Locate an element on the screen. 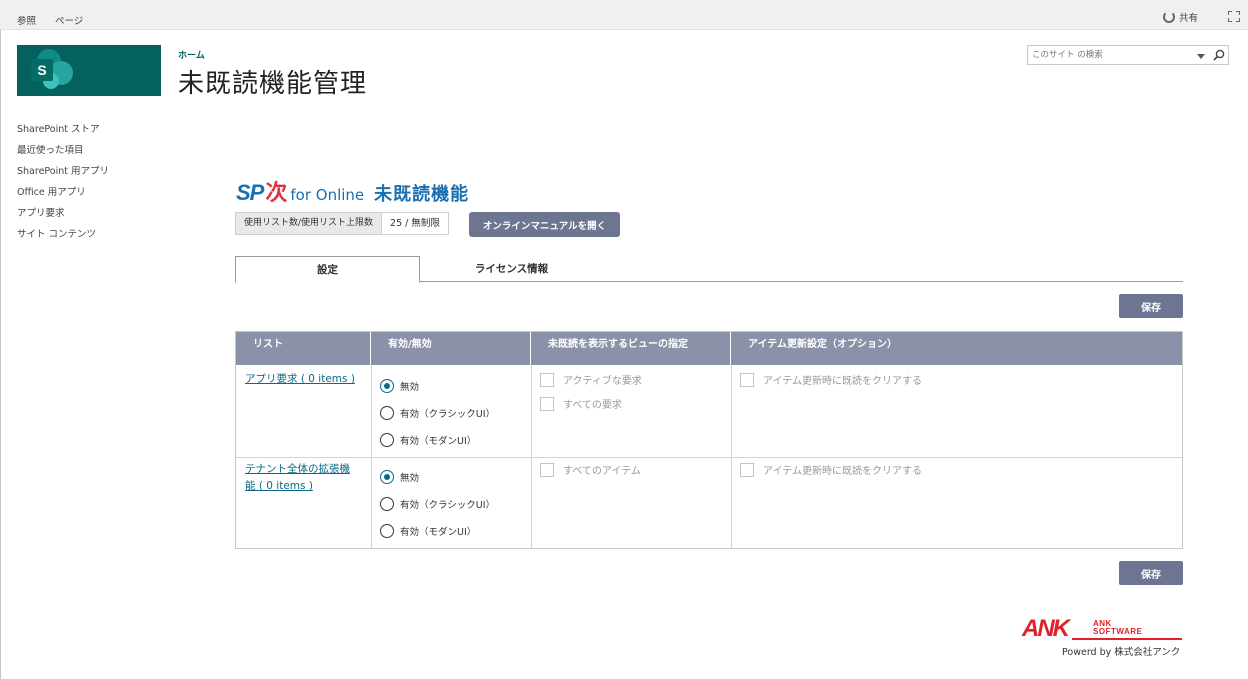 This screenshot has height=679, width=1248. site-logo: S is located at coordinates (89, 70).